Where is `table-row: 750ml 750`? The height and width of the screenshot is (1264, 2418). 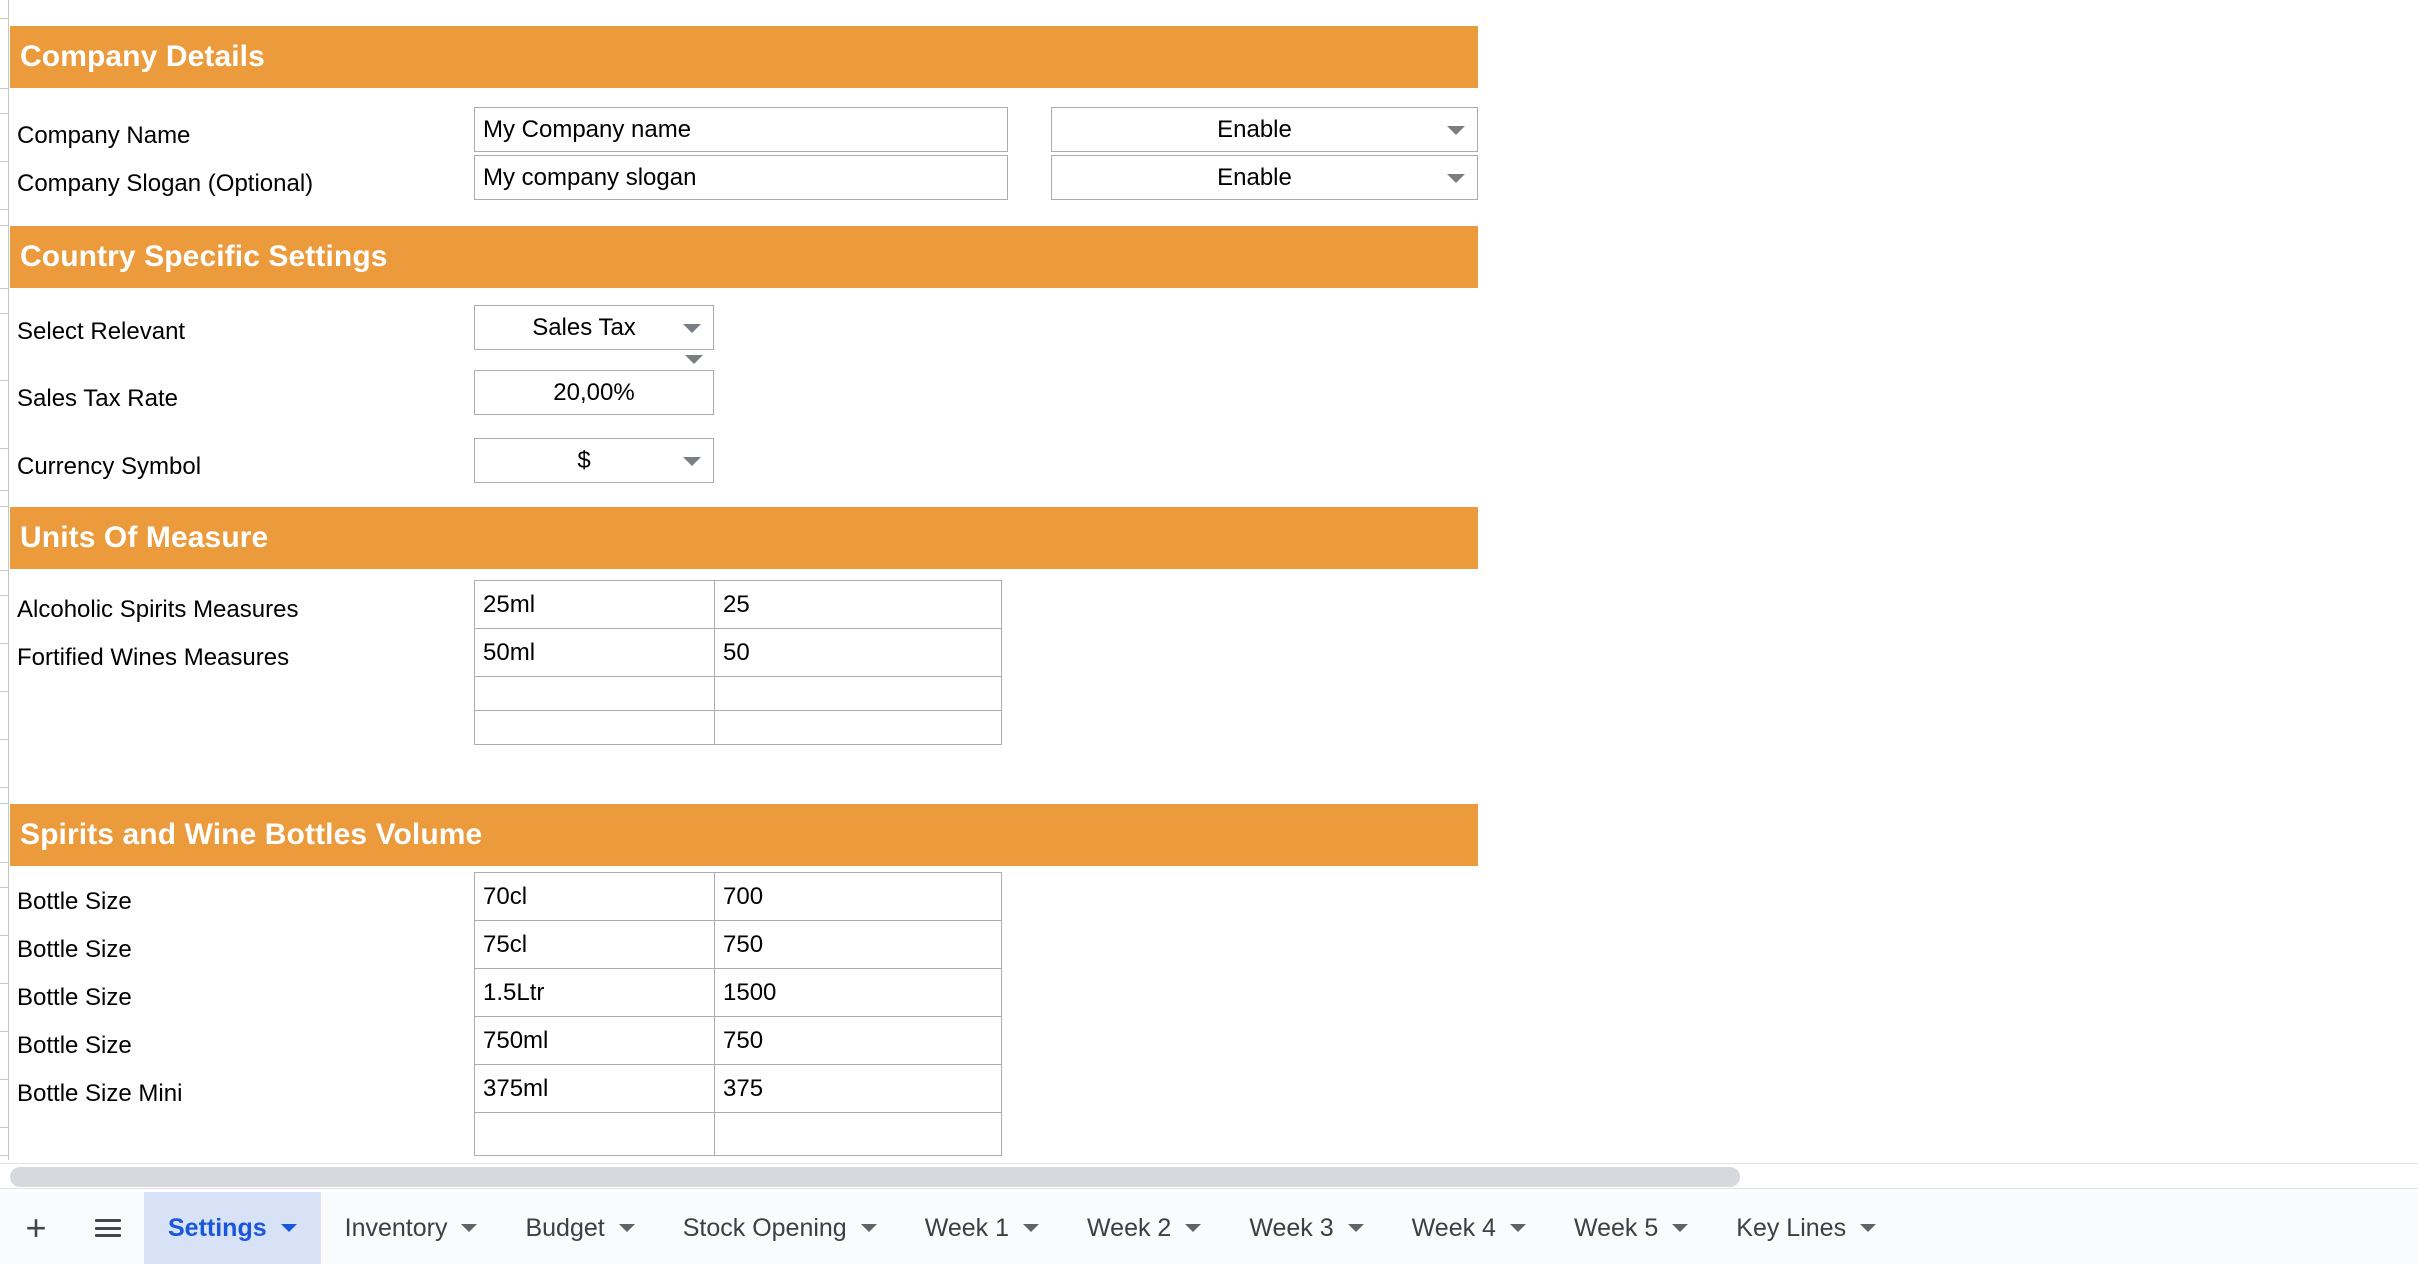 table-row: 750ml 750 is located at coordinates (738, 1041).